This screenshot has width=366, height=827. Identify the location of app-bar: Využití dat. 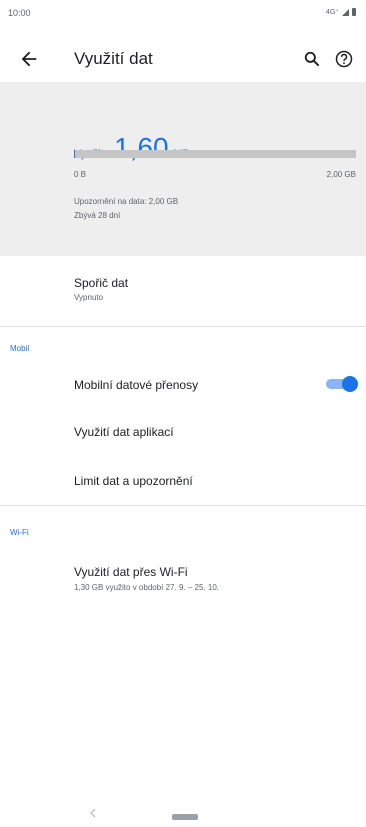
(183, 60).